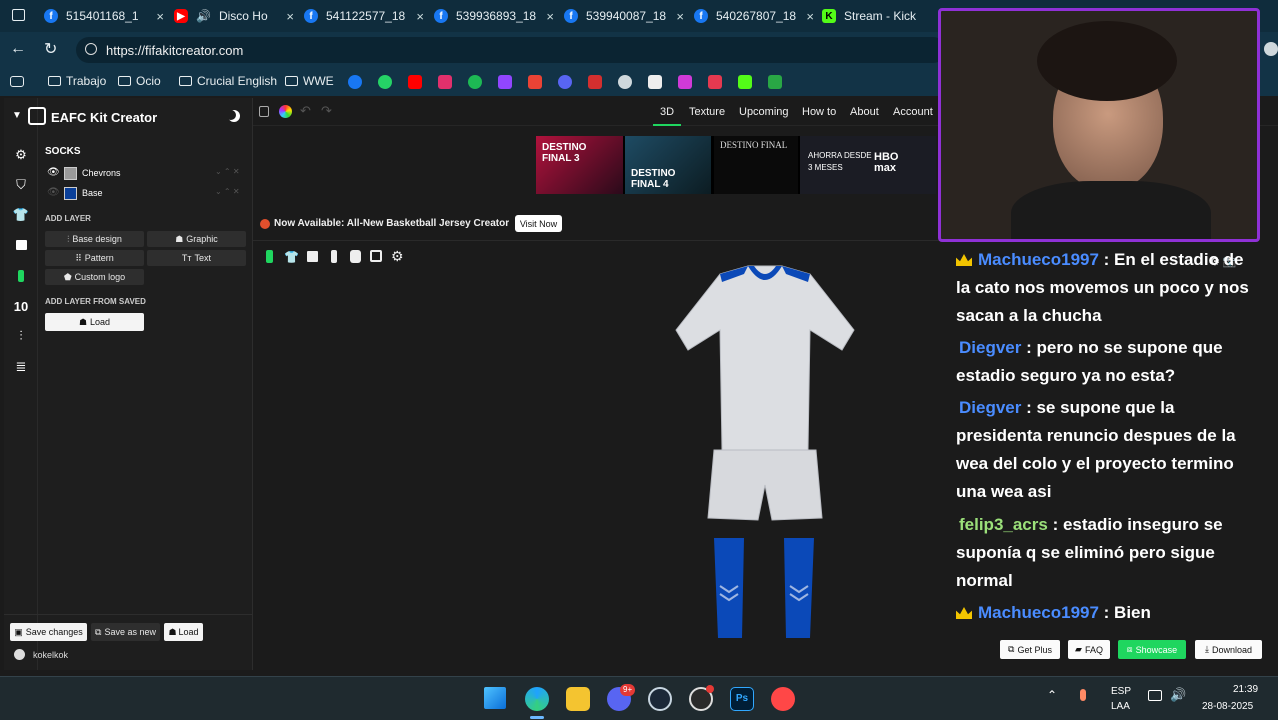 The image size is (1278, 720). Describe the element at coordinates (1121, 691) in the screenshot. I see `language-indicator: ESP` at that location.